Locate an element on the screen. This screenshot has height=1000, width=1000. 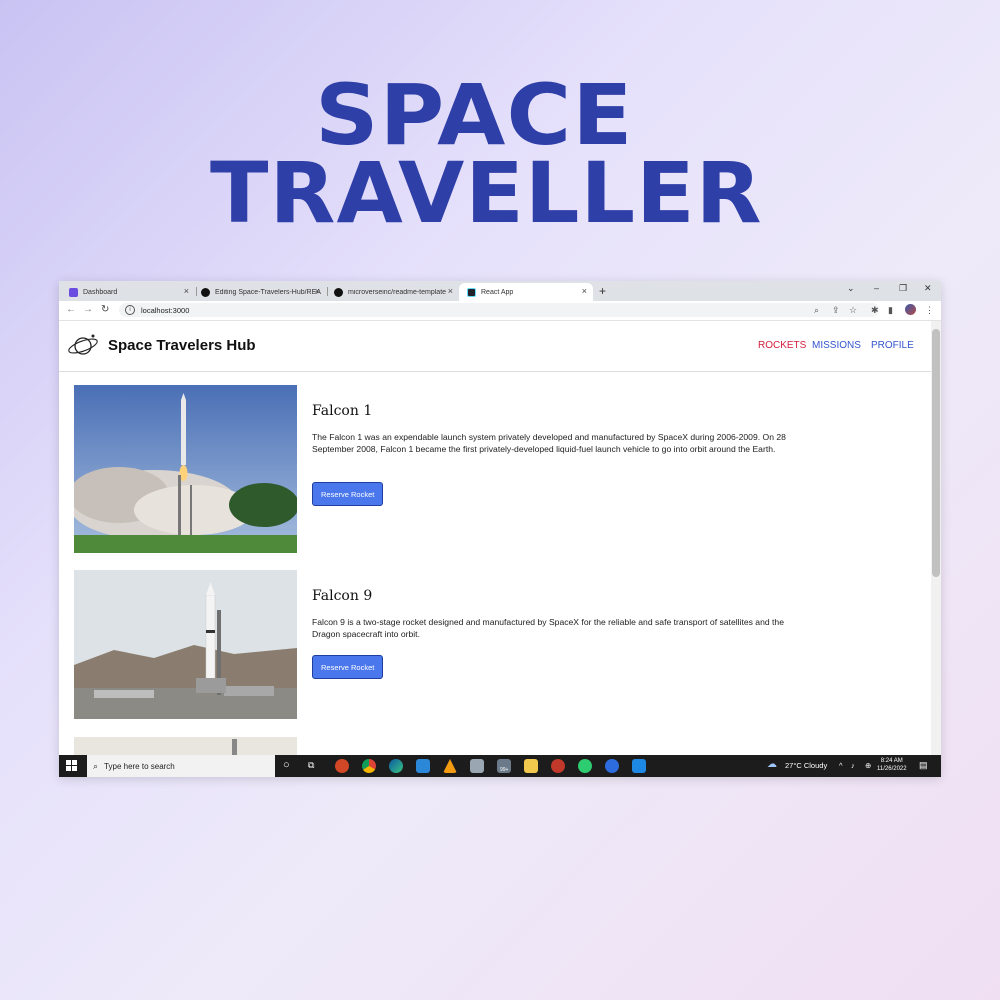
profile-avatar is located at coordinates (910, 309).